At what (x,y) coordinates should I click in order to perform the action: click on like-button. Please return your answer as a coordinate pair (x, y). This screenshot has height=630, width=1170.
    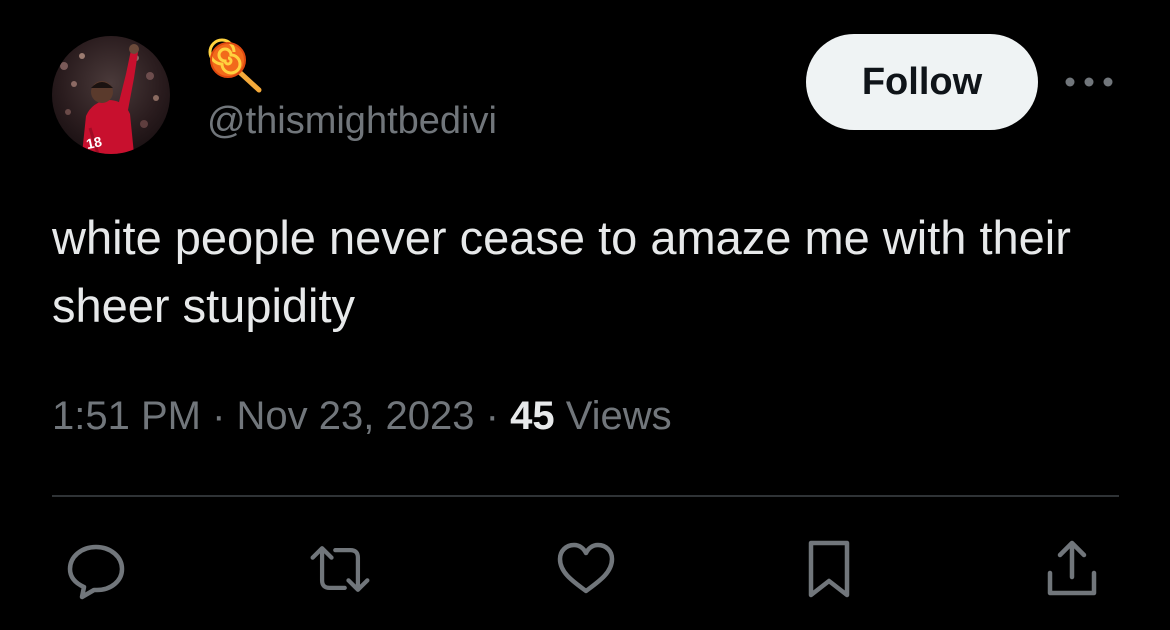
    Looking at the image, I should click on (586, 569).